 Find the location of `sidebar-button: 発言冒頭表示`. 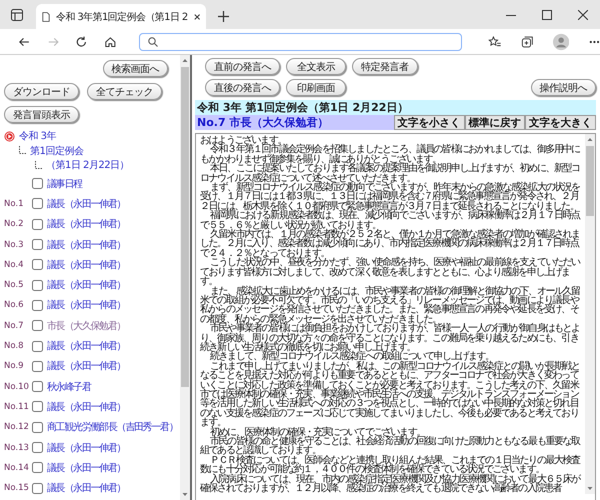

sidebar-button: 発言冒頭表示 is located at coordinates (41, 114).